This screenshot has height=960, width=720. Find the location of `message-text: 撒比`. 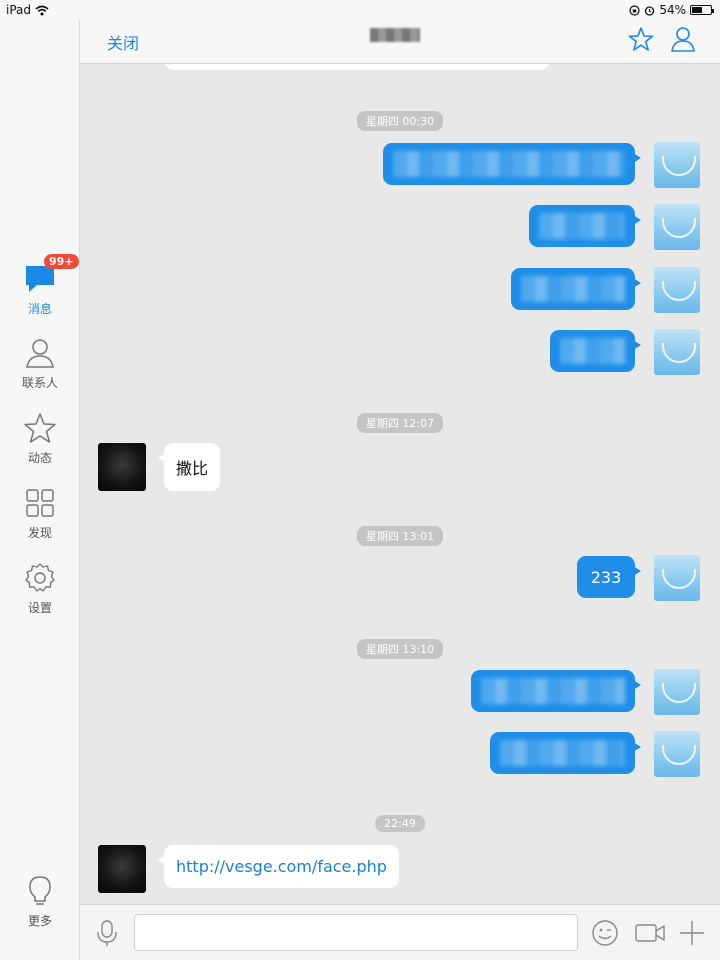

message-text: 撒比 is located at coordinates (192, 468).